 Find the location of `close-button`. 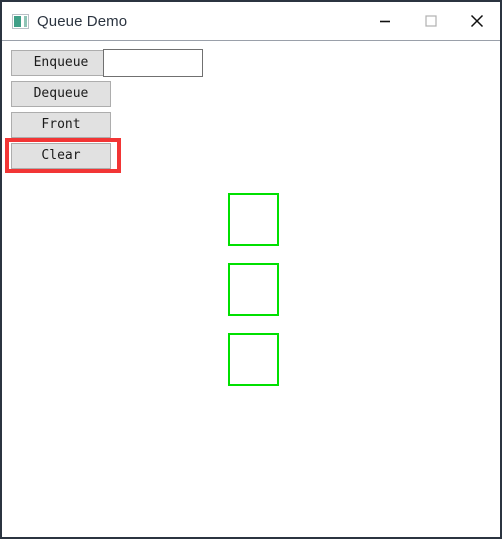

close-button is located at coordinates (477, 21).